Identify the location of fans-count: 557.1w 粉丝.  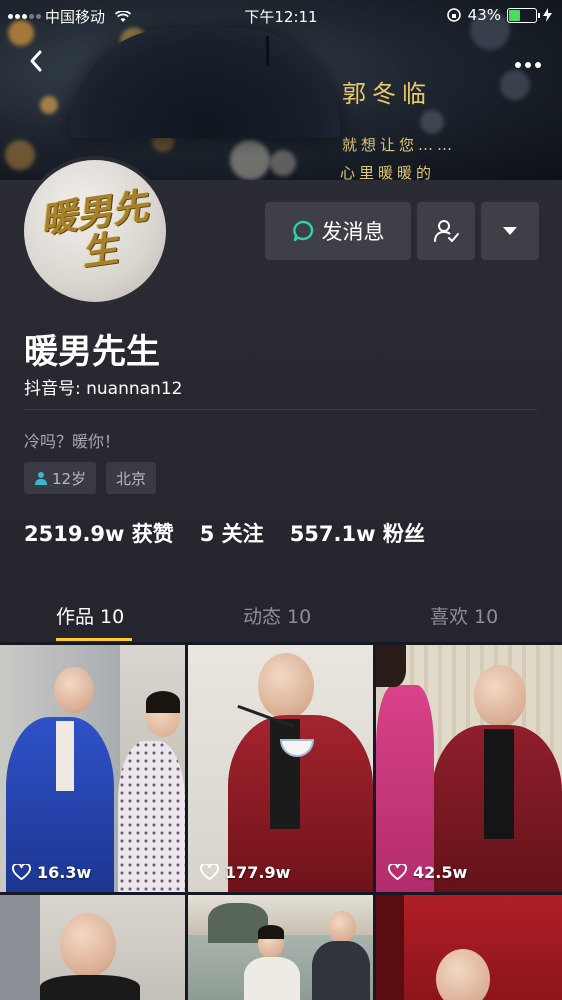
(357, 533).